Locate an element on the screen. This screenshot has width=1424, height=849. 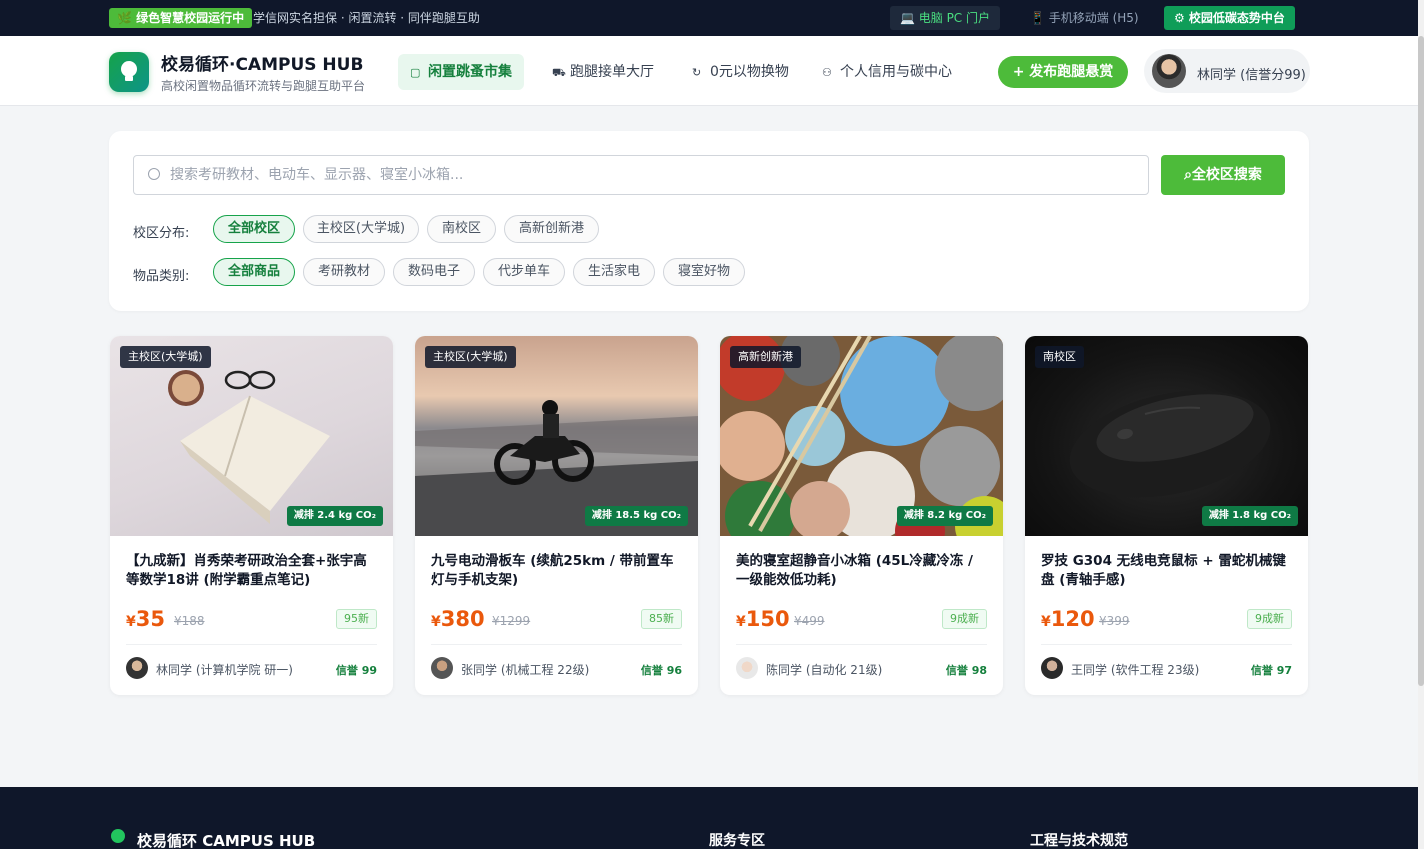
item-image: 主校区(大学城) 减排 2.4 kg CO₂ is located at coordinates (251, 436).